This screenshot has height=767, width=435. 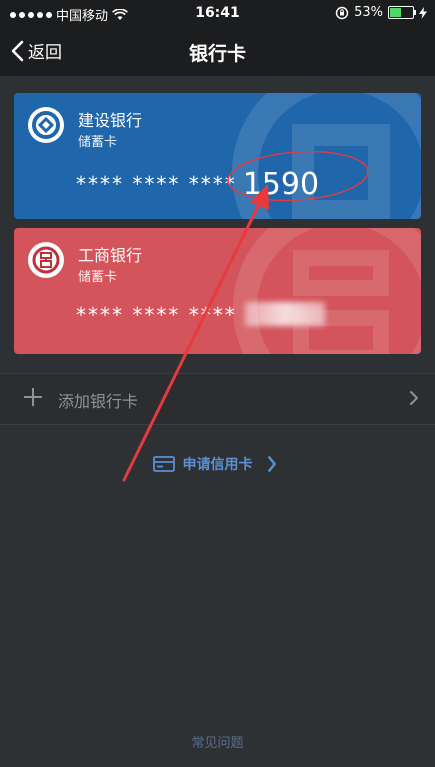 I want to click on battery-percent: 53%, so click(x=368, y=12).